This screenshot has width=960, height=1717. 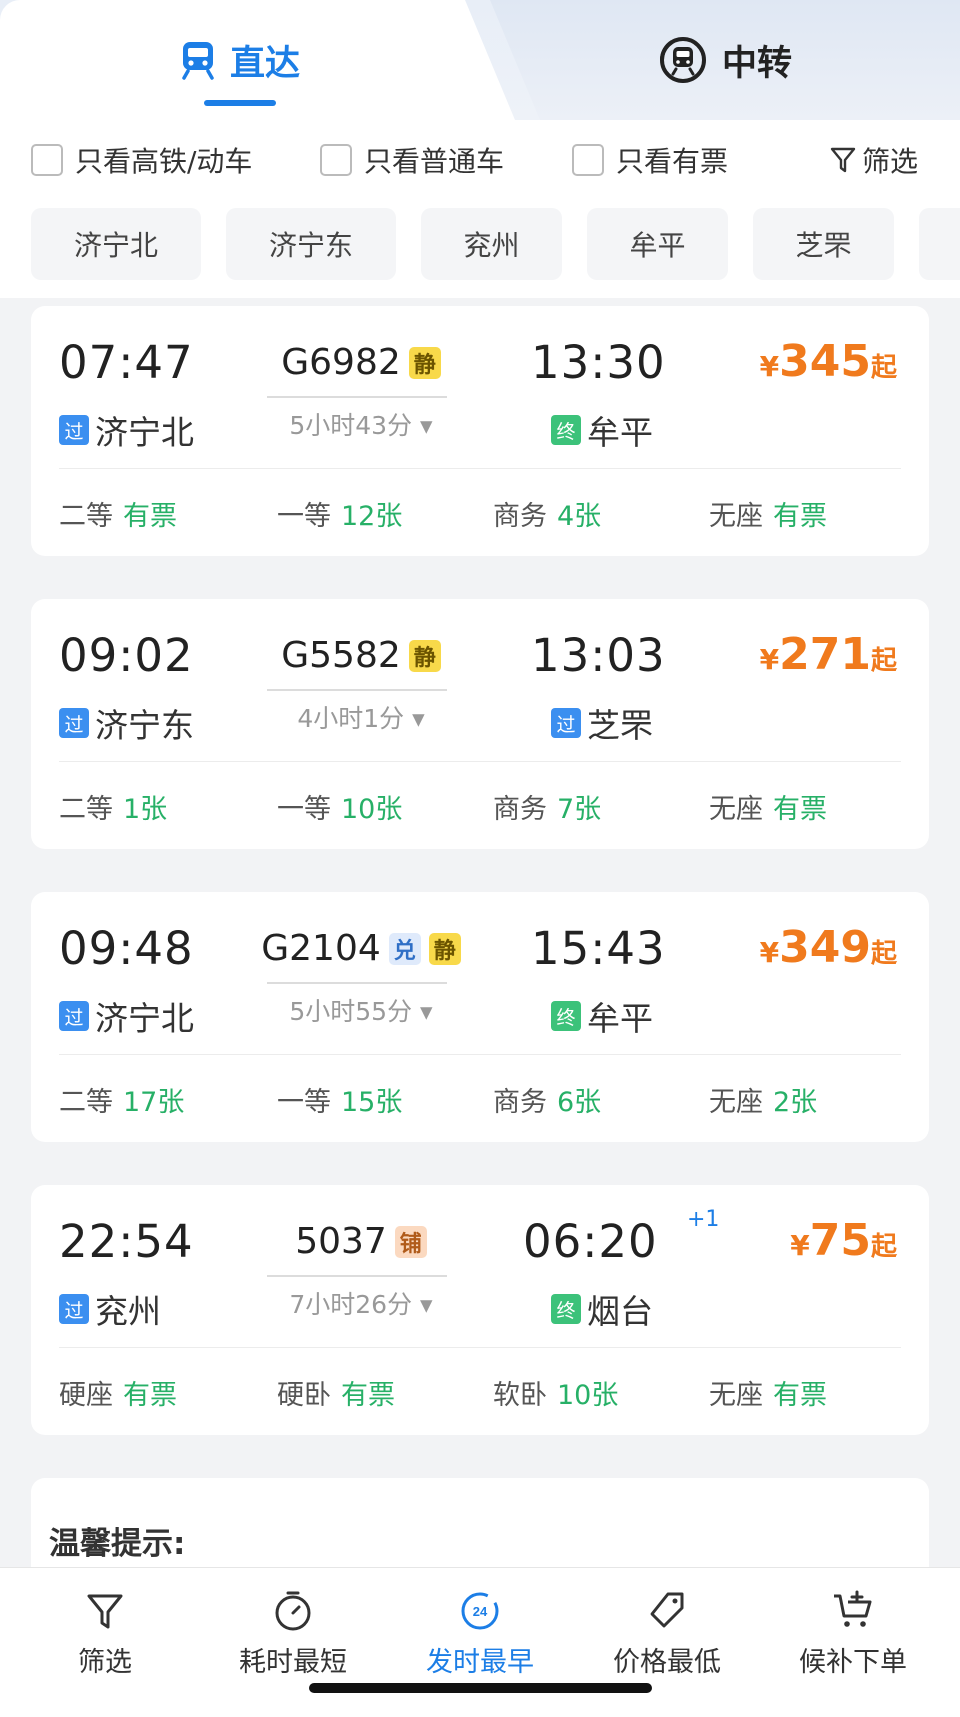 I want to click on station-chip: 芝罘, so click(x=823, y=244).